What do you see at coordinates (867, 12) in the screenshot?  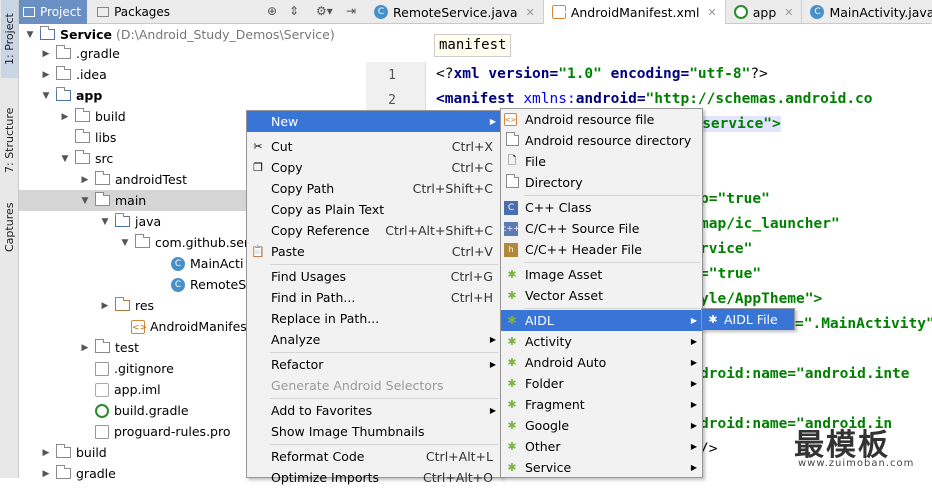 I see `tab-mainactivity: CMainActivity.java✕` at bounding box center [867, 12].